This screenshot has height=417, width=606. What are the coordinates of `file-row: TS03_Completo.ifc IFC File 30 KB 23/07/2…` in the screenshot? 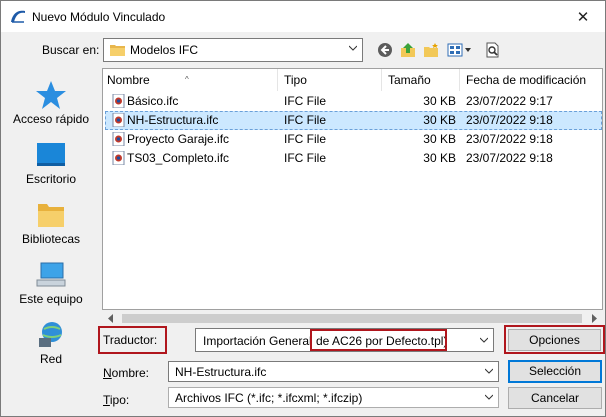 It's located at (353, 158).